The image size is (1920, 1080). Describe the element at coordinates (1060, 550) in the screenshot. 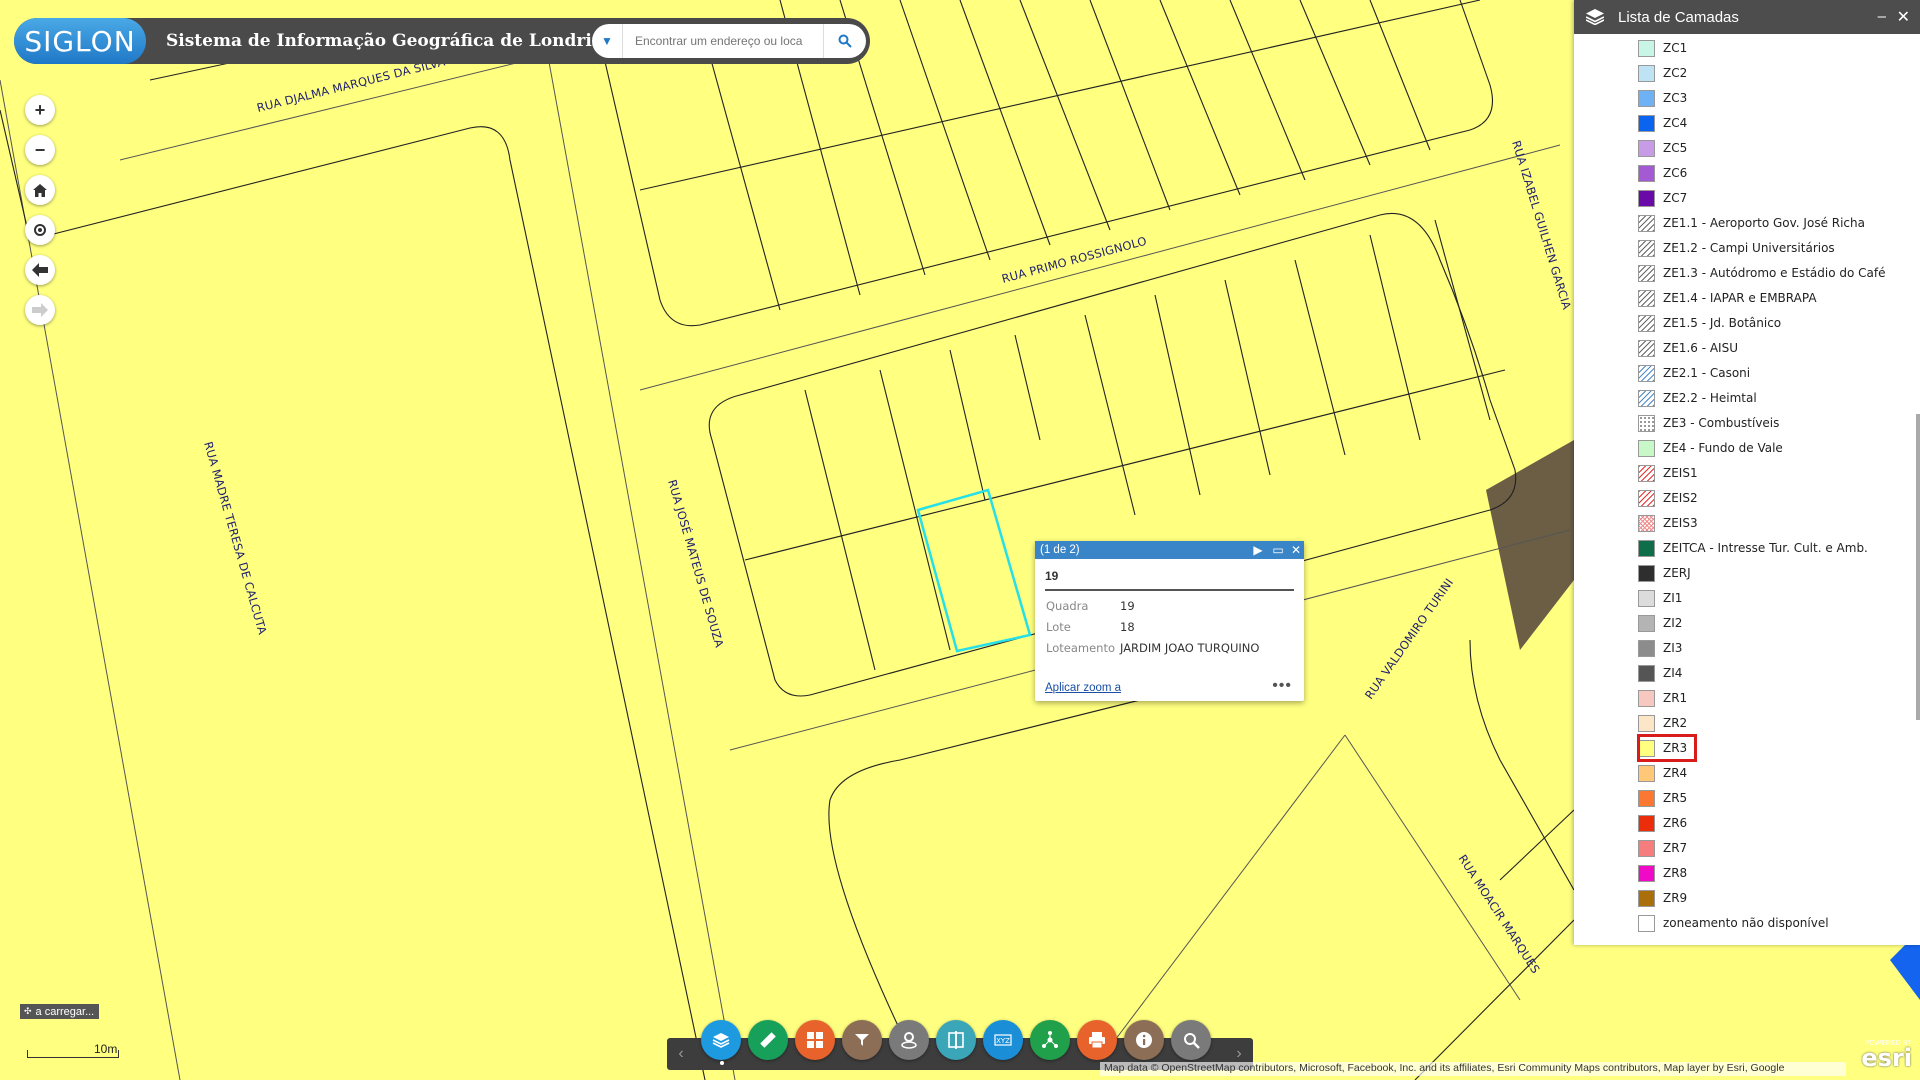

I see `popup-counter: (1 de 2)` at that location.